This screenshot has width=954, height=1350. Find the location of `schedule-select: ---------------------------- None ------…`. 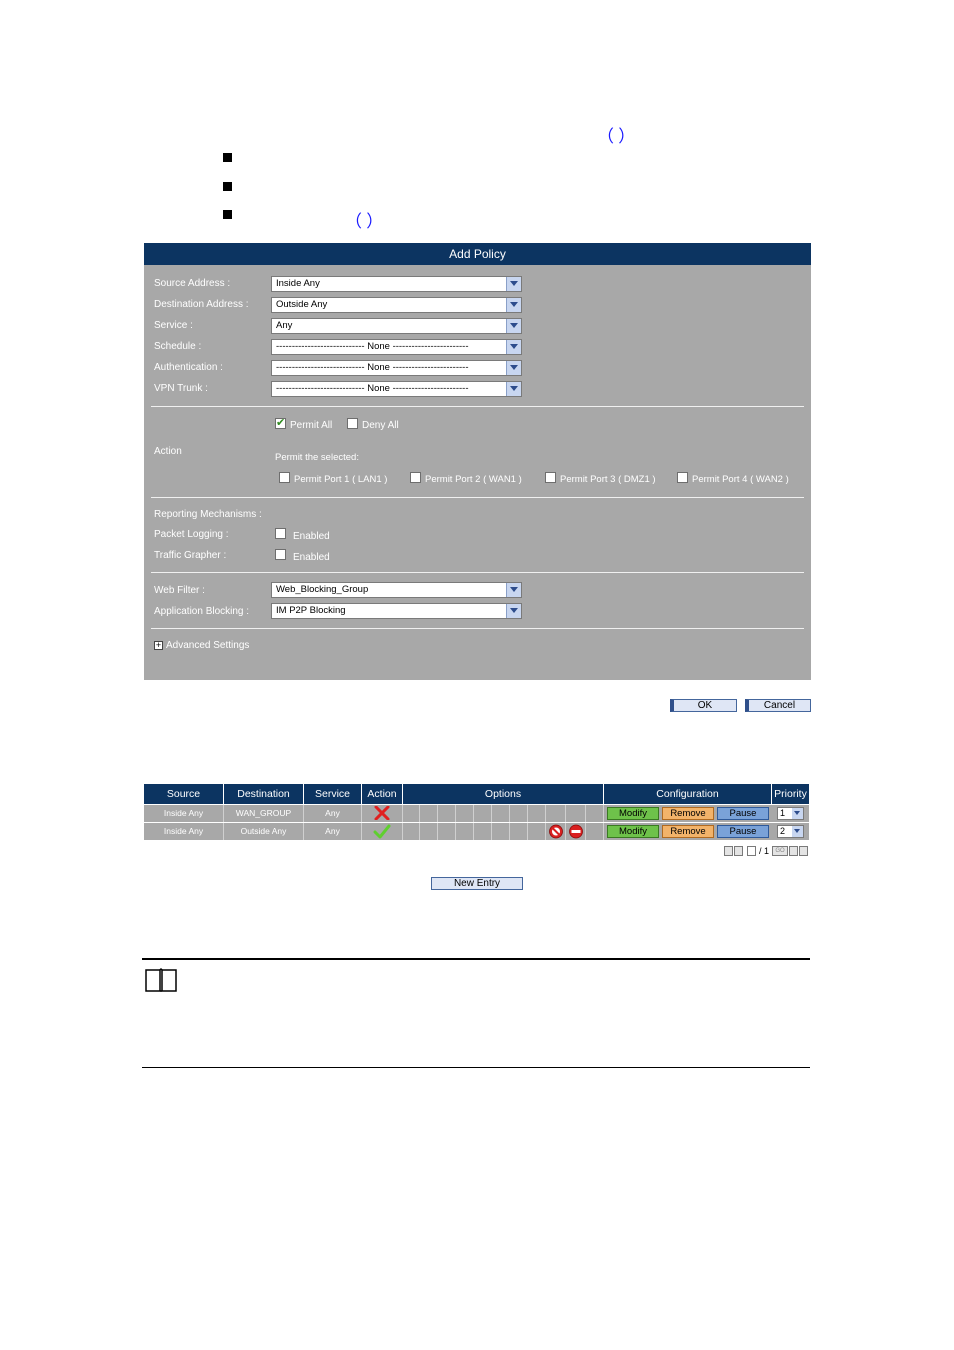

schedule-select: ---------------------------- None ------… is located at coordinates (396, 347).